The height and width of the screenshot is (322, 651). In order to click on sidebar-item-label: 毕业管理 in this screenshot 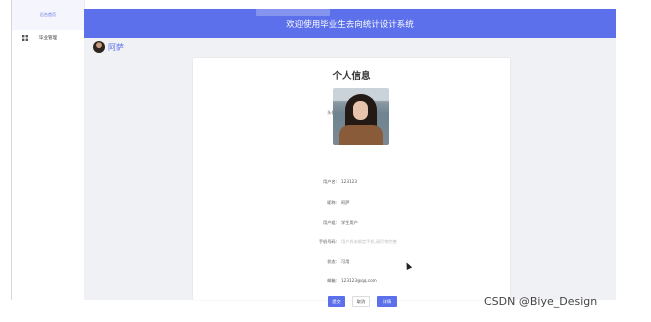, I will do `click(48, 38)`.